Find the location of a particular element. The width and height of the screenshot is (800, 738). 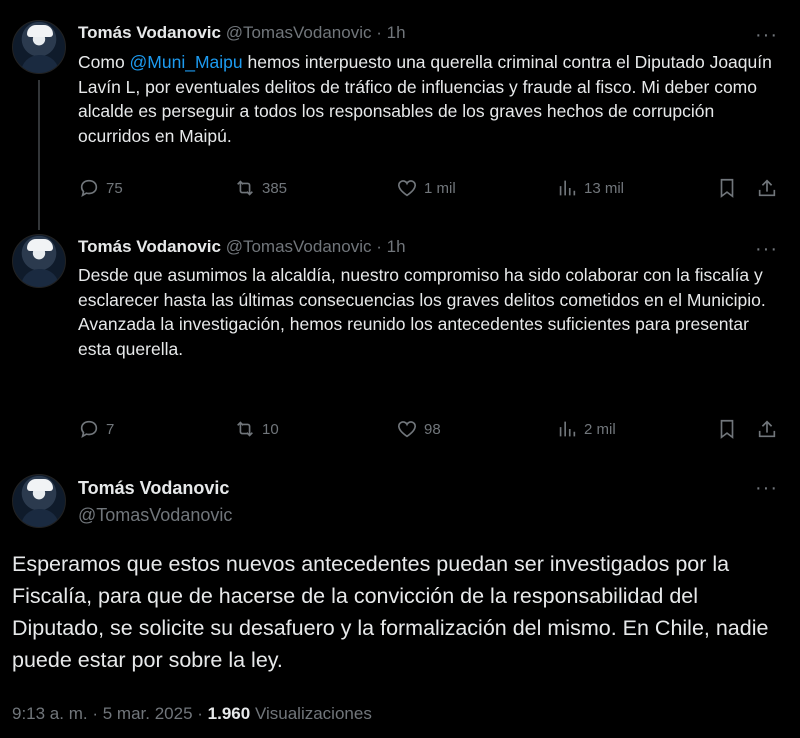

views-label: Visualizaciones is located at coordinates (313, 713).